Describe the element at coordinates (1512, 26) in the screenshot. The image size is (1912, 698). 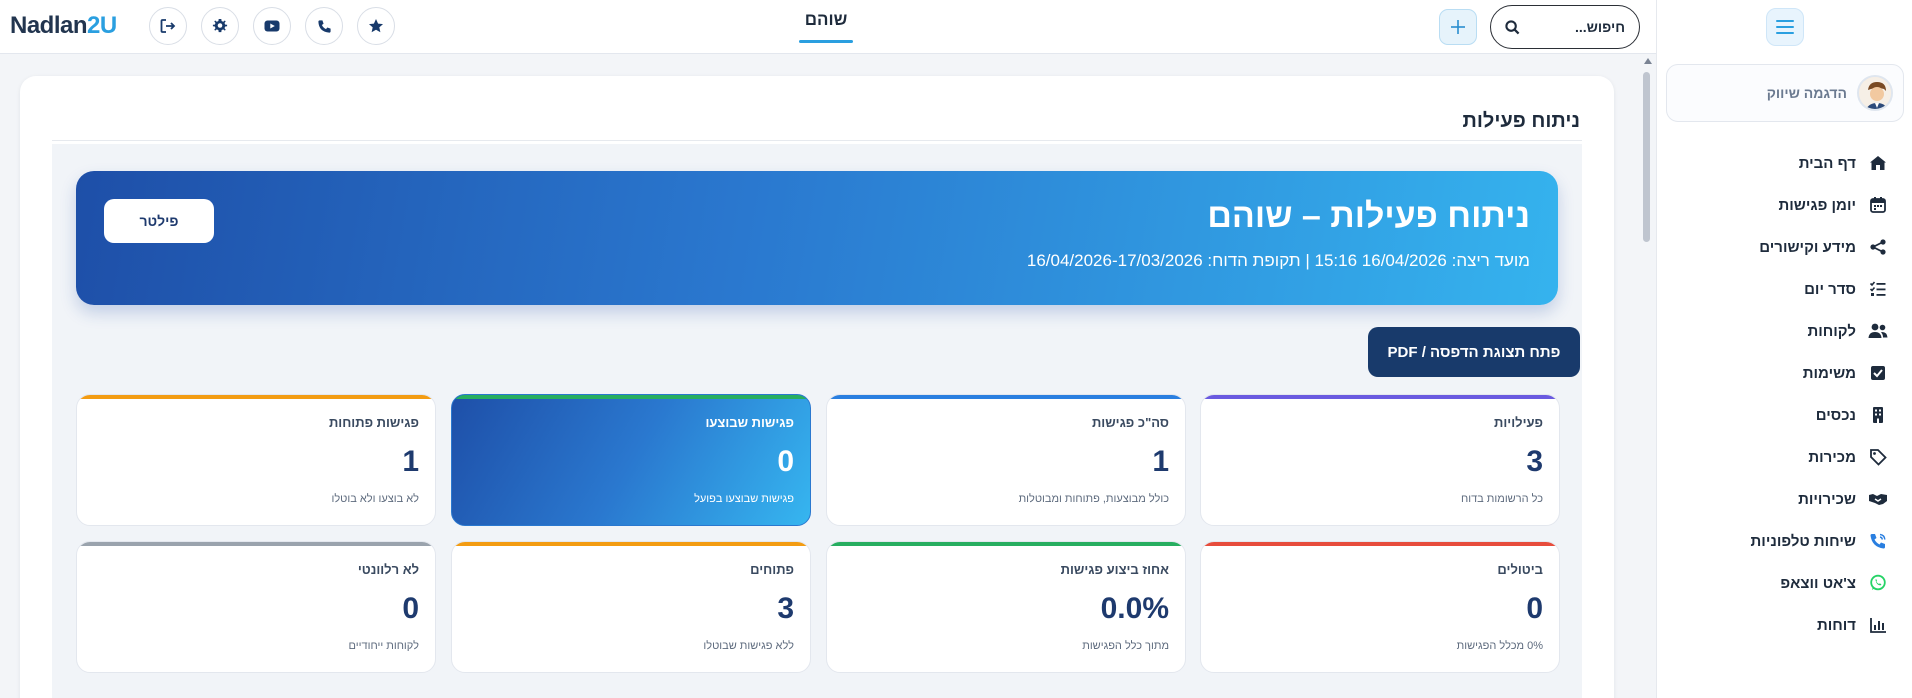
I see `search-icon` at that location.